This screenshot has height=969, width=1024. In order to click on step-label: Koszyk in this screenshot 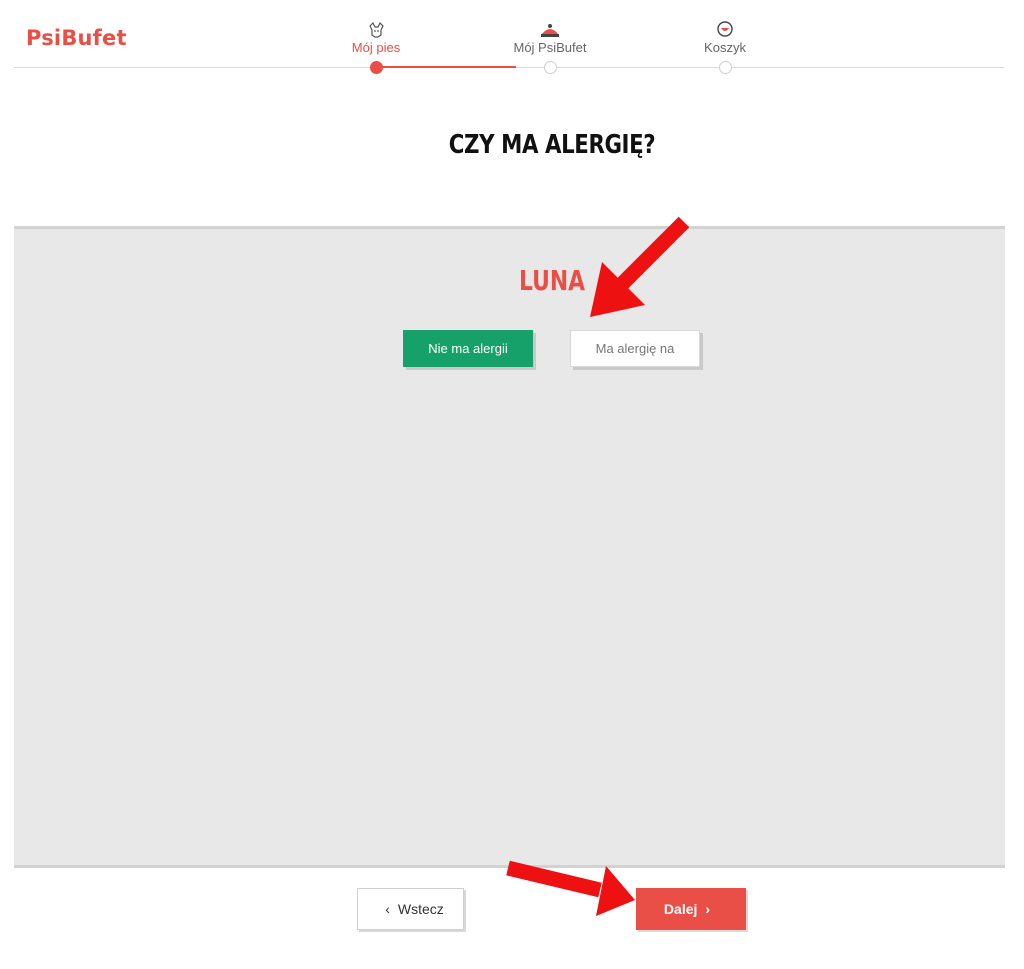, I will do `click(725, 47)`.